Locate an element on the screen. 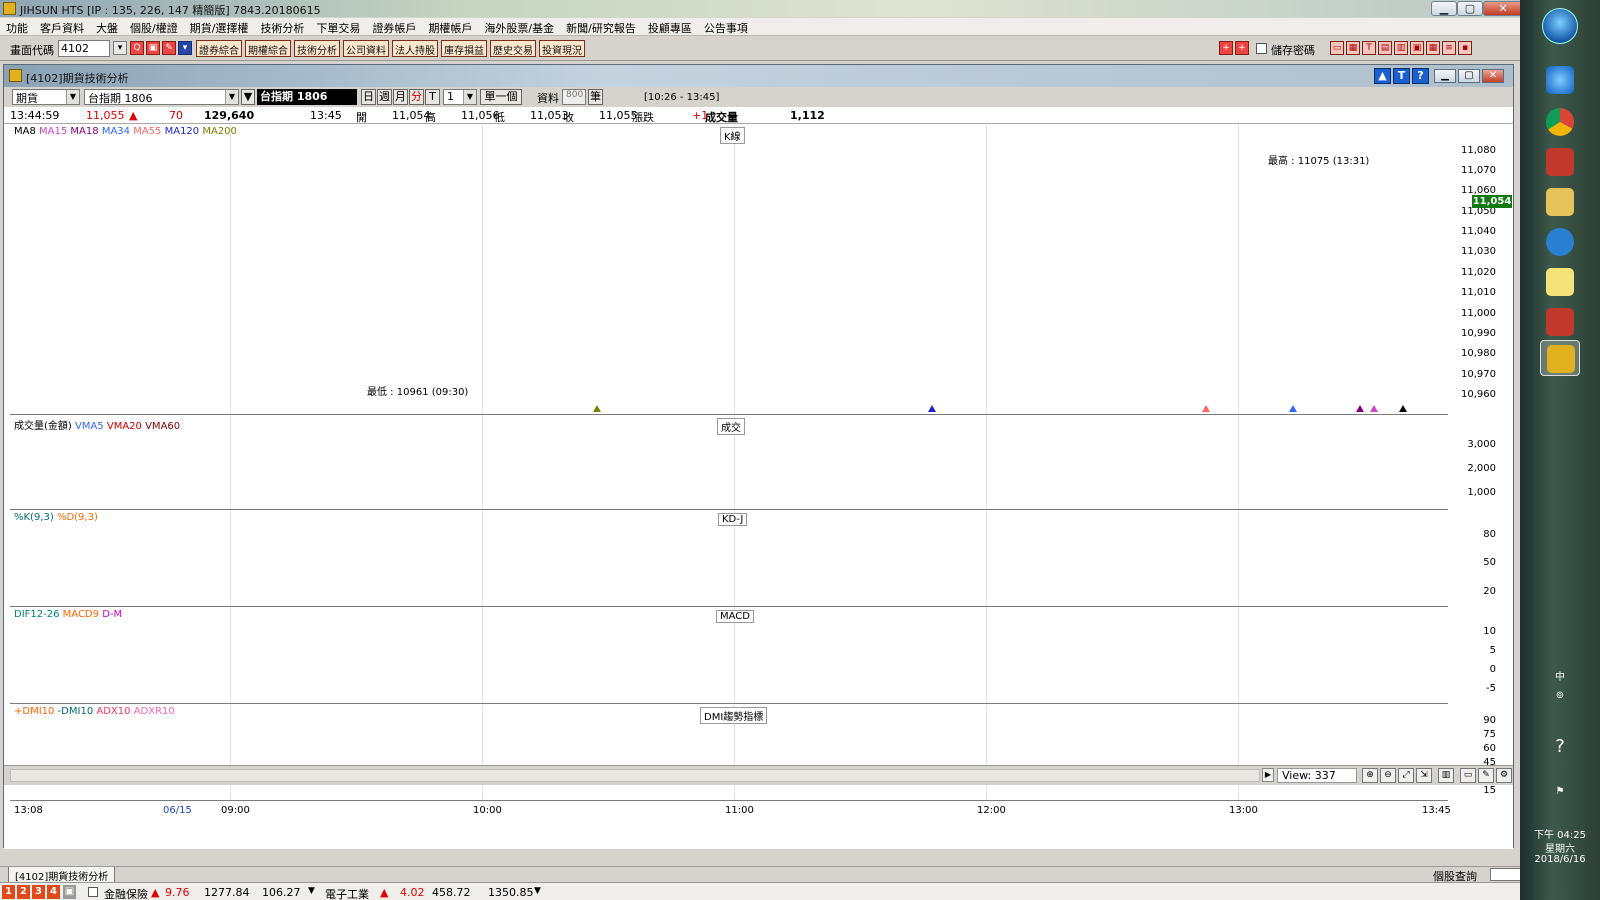 The width and height of the screenshot is (1600, 900). institutional-holdings-button: 法人持股 is located at coordinates (415, 48).